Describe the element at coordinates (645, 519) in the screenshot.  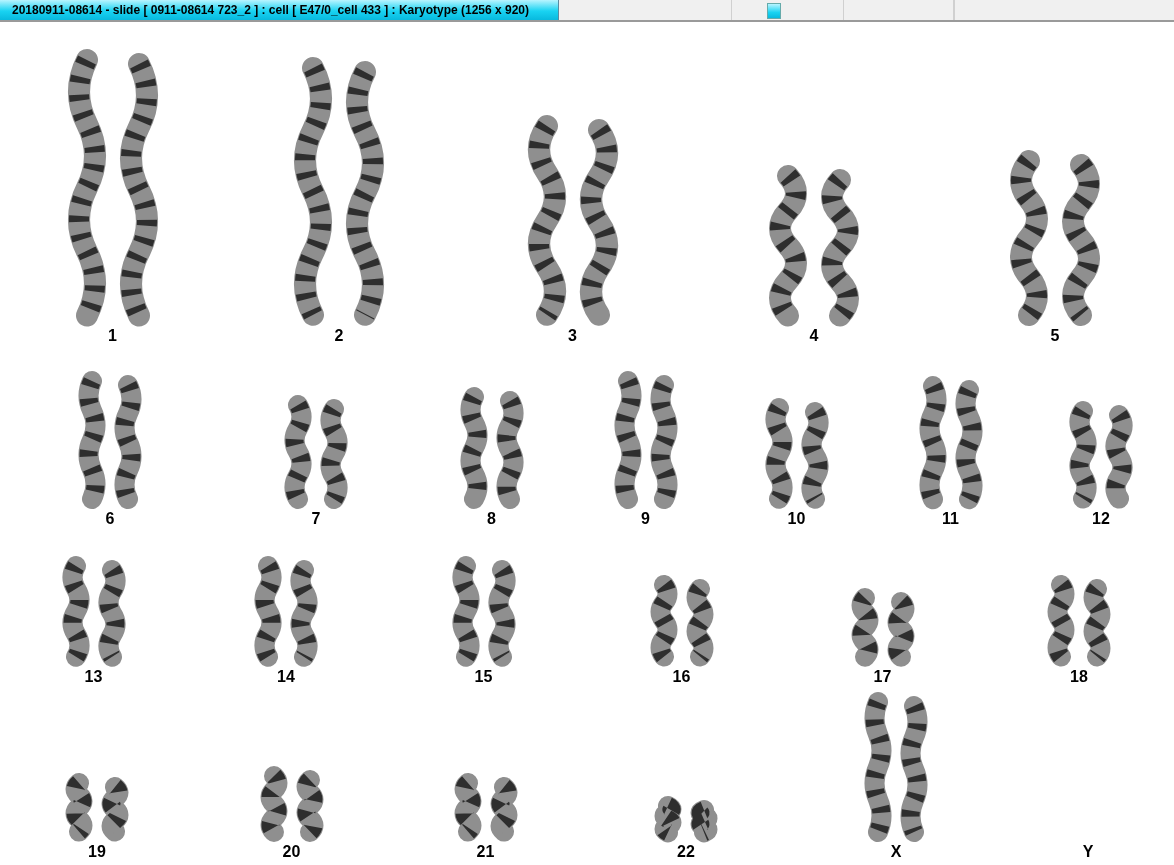
I see `chromosome-label: 9` at that location.